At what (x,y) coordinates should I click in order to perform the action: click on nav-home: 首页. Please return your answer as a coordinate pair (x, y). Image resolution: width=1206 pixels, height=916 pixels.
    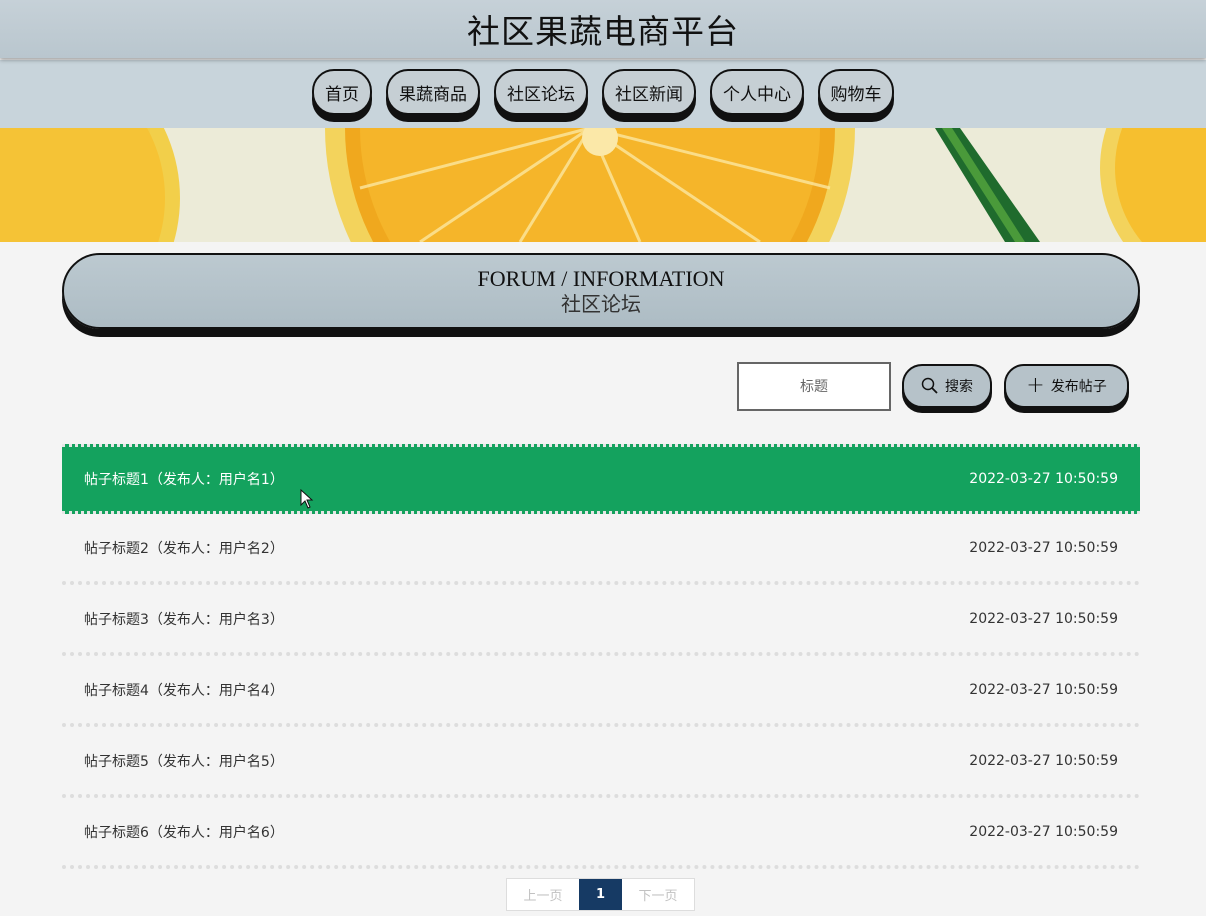
    Looking at the image, I should click on (342, 92).